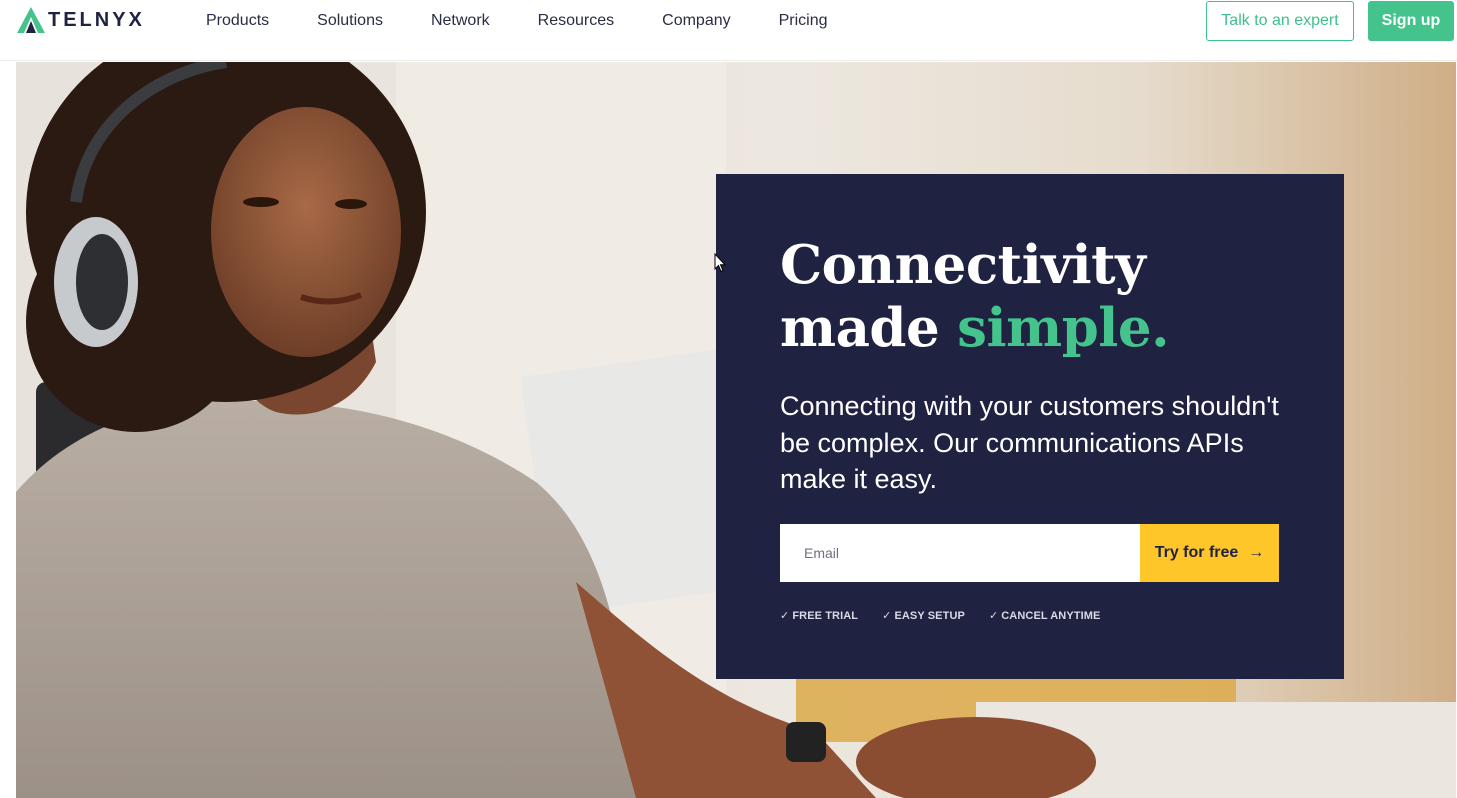 This screenshot has width=1457, height=798. What do you see at coordinates (350, 21) in the screenshot?
I see `nav-solutions: Solutions` at bounding box center [350, 21].